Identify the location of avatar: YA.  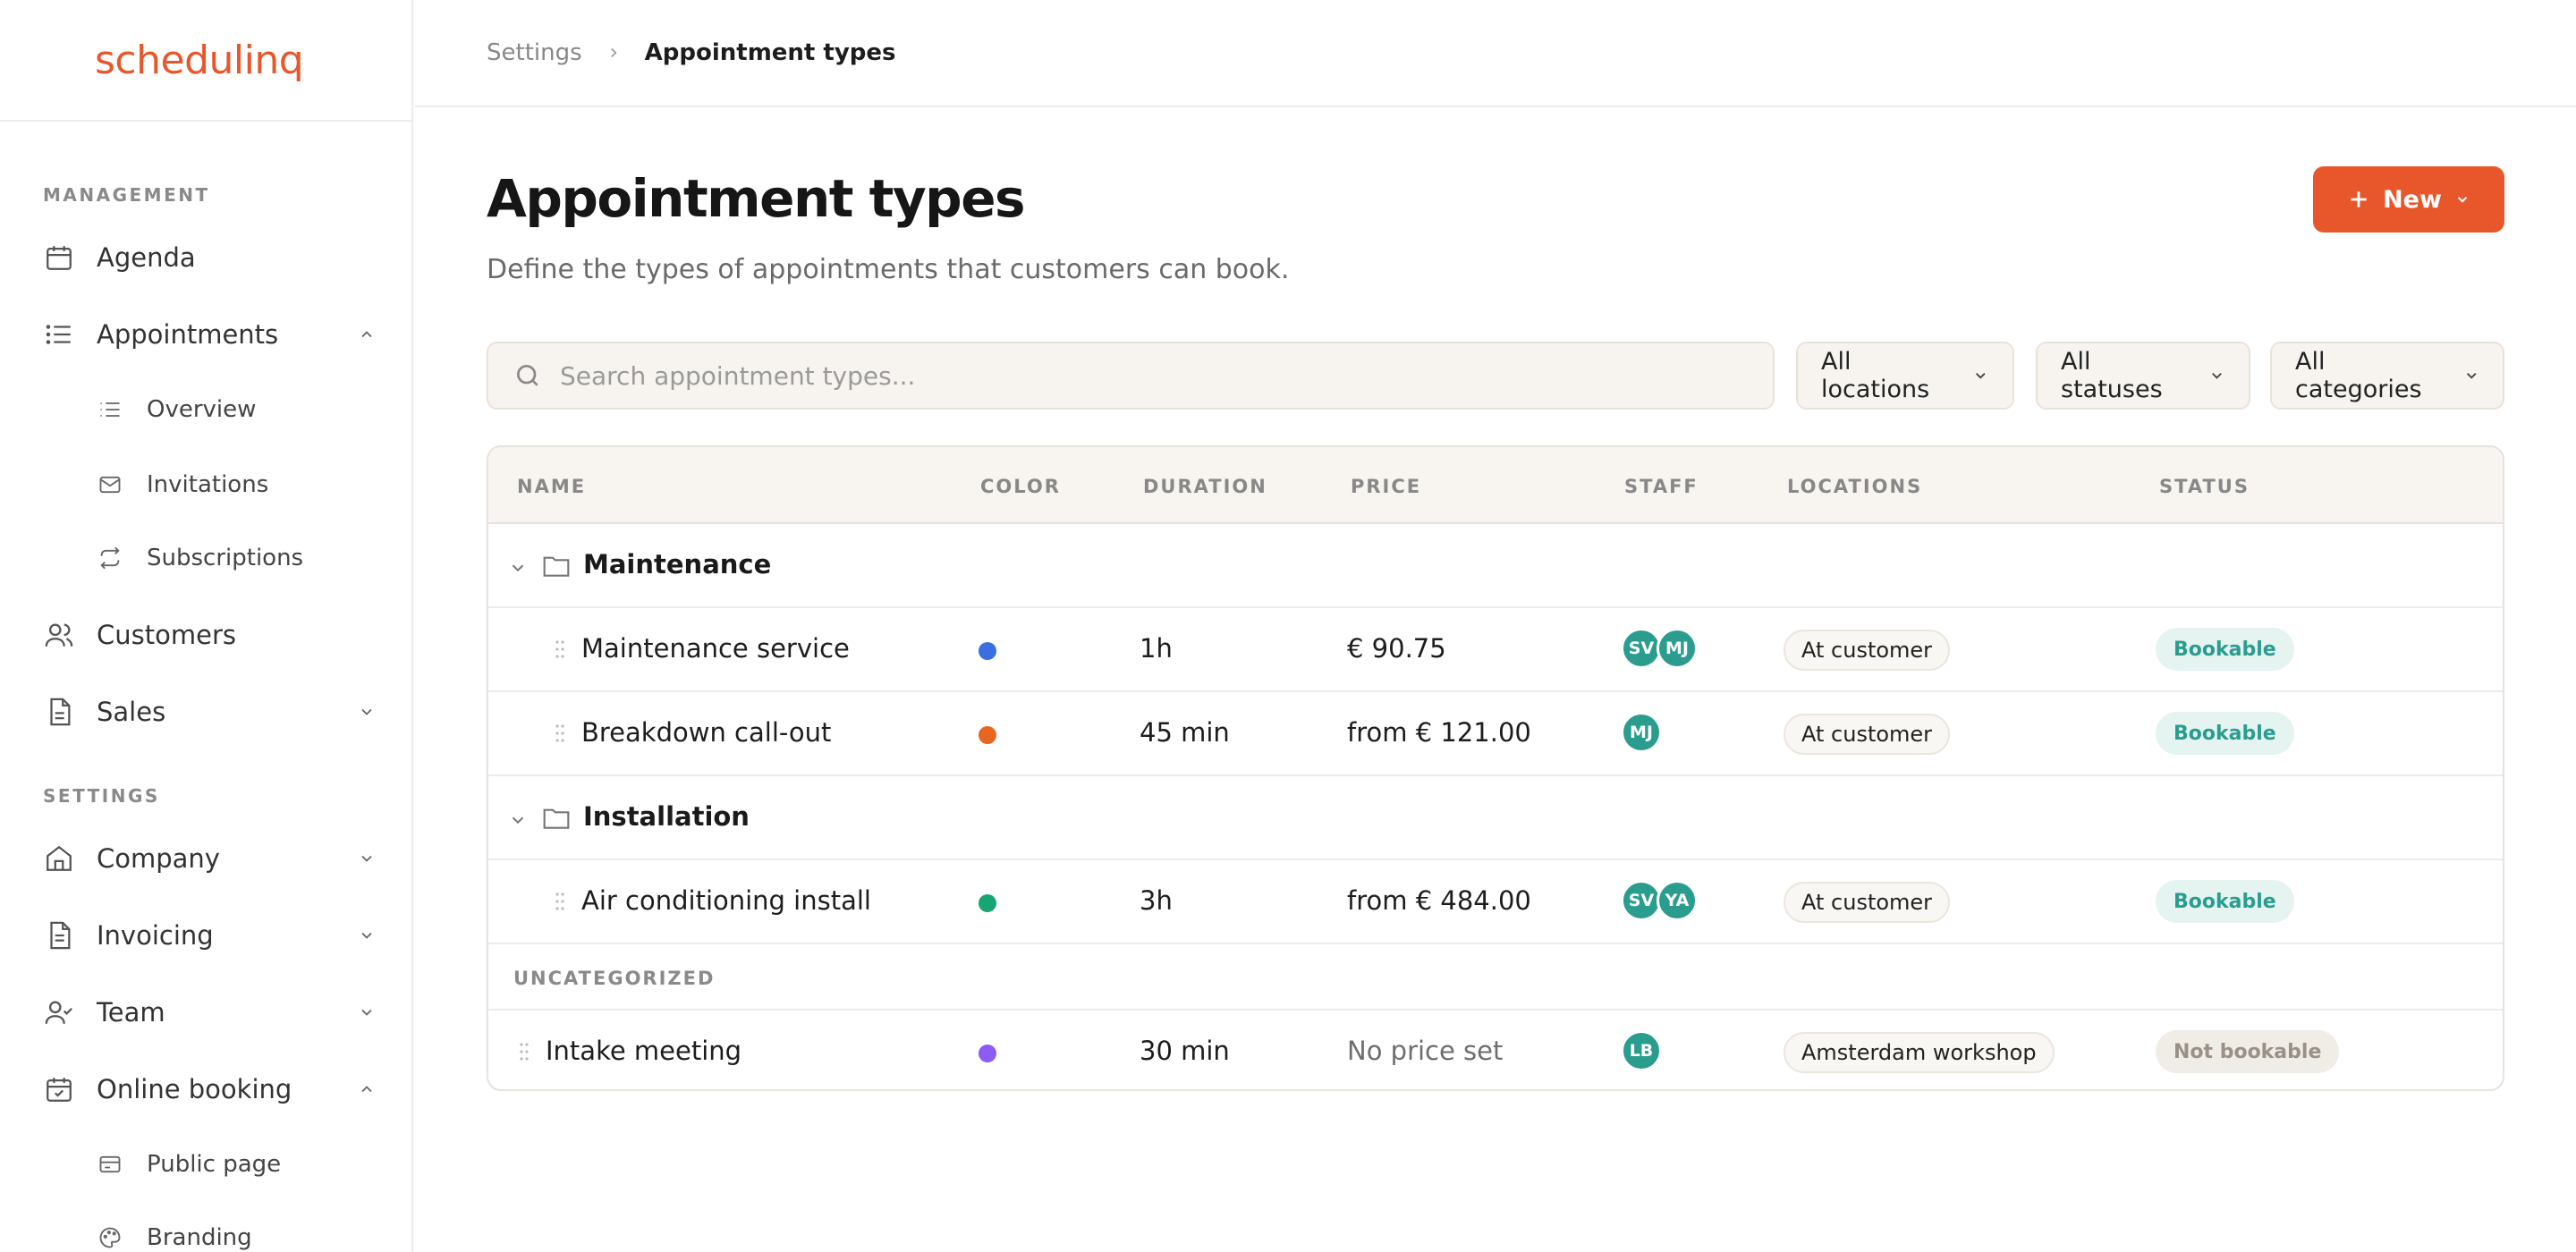
(1677, 900).